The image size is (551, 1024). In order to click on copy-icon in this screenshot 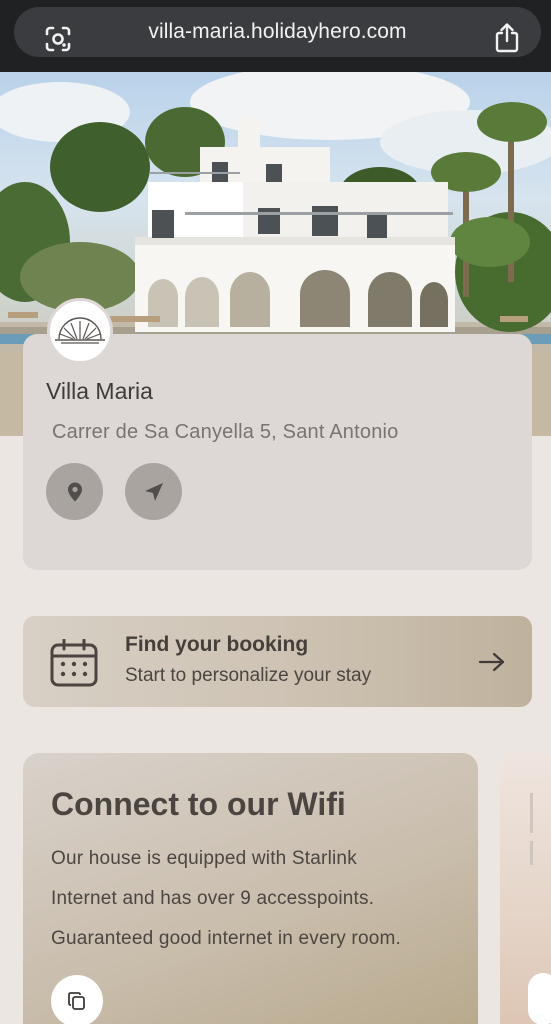, I will do `click(76, 1001)`.